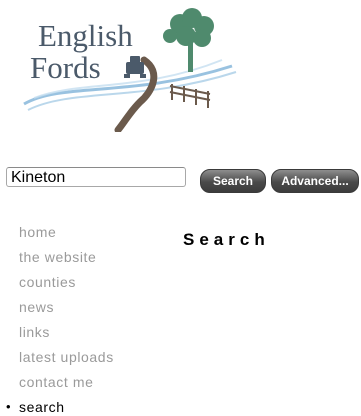  Describe the element at coordinates (85, 407) in the screenshot. I see `nav-item-search: • search` at that location.